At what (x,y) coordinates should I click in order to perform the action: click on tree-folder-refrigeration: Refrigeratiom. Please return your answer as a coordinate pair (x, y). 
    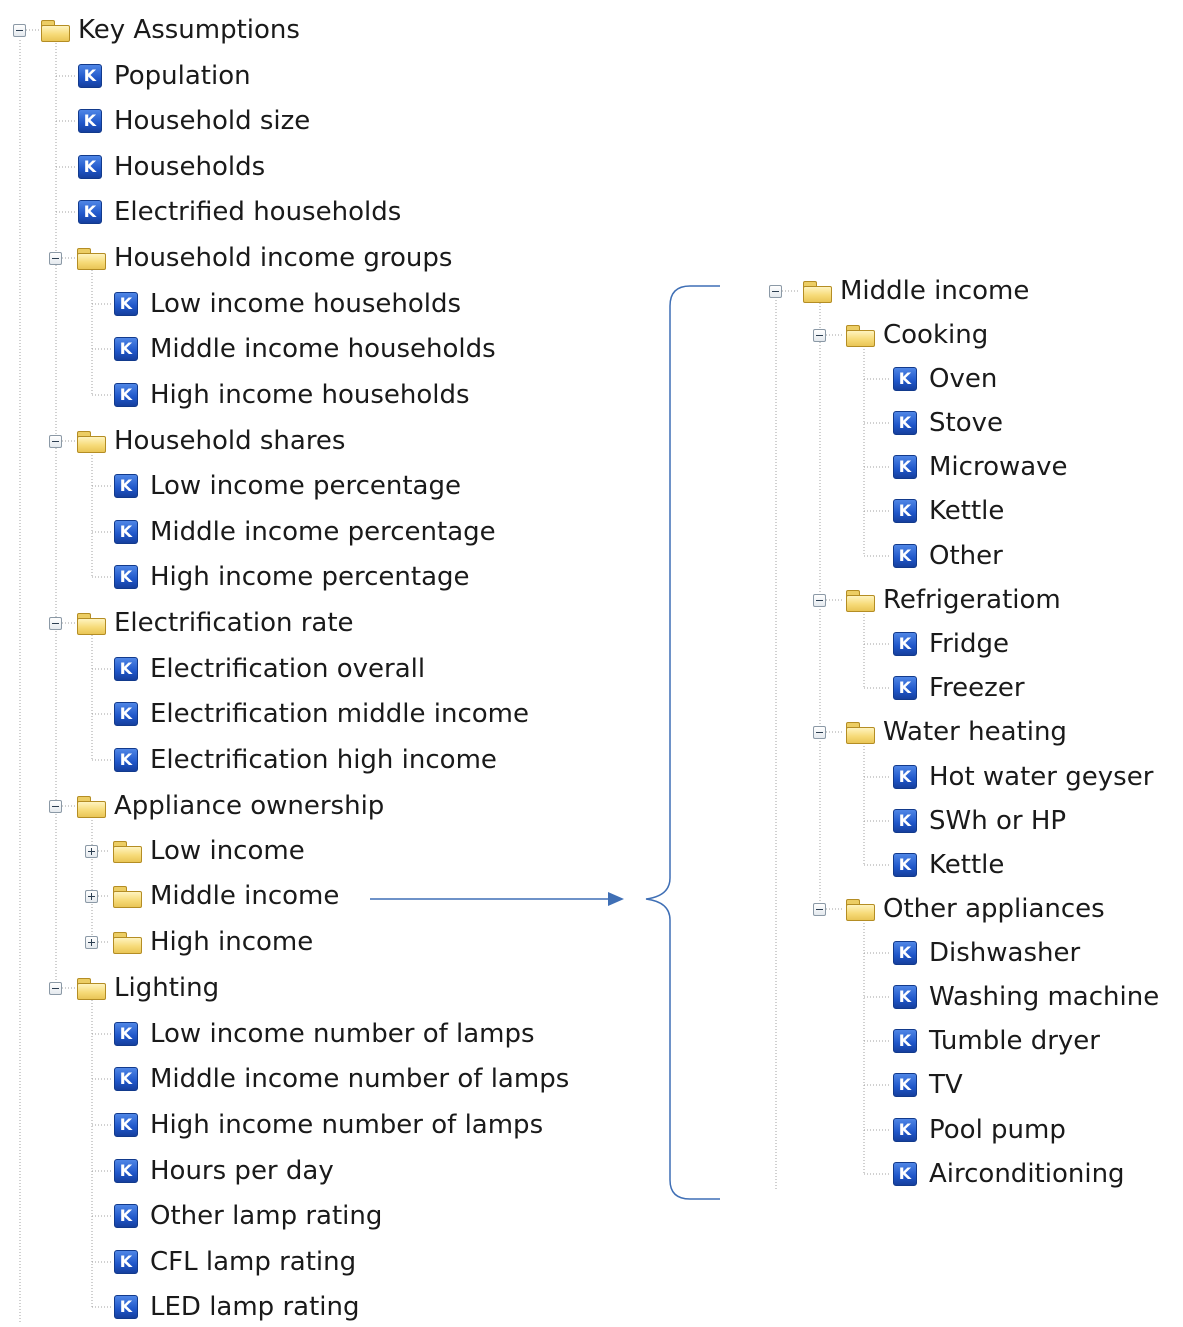
    Looking at the image, I should click on (953, 600).